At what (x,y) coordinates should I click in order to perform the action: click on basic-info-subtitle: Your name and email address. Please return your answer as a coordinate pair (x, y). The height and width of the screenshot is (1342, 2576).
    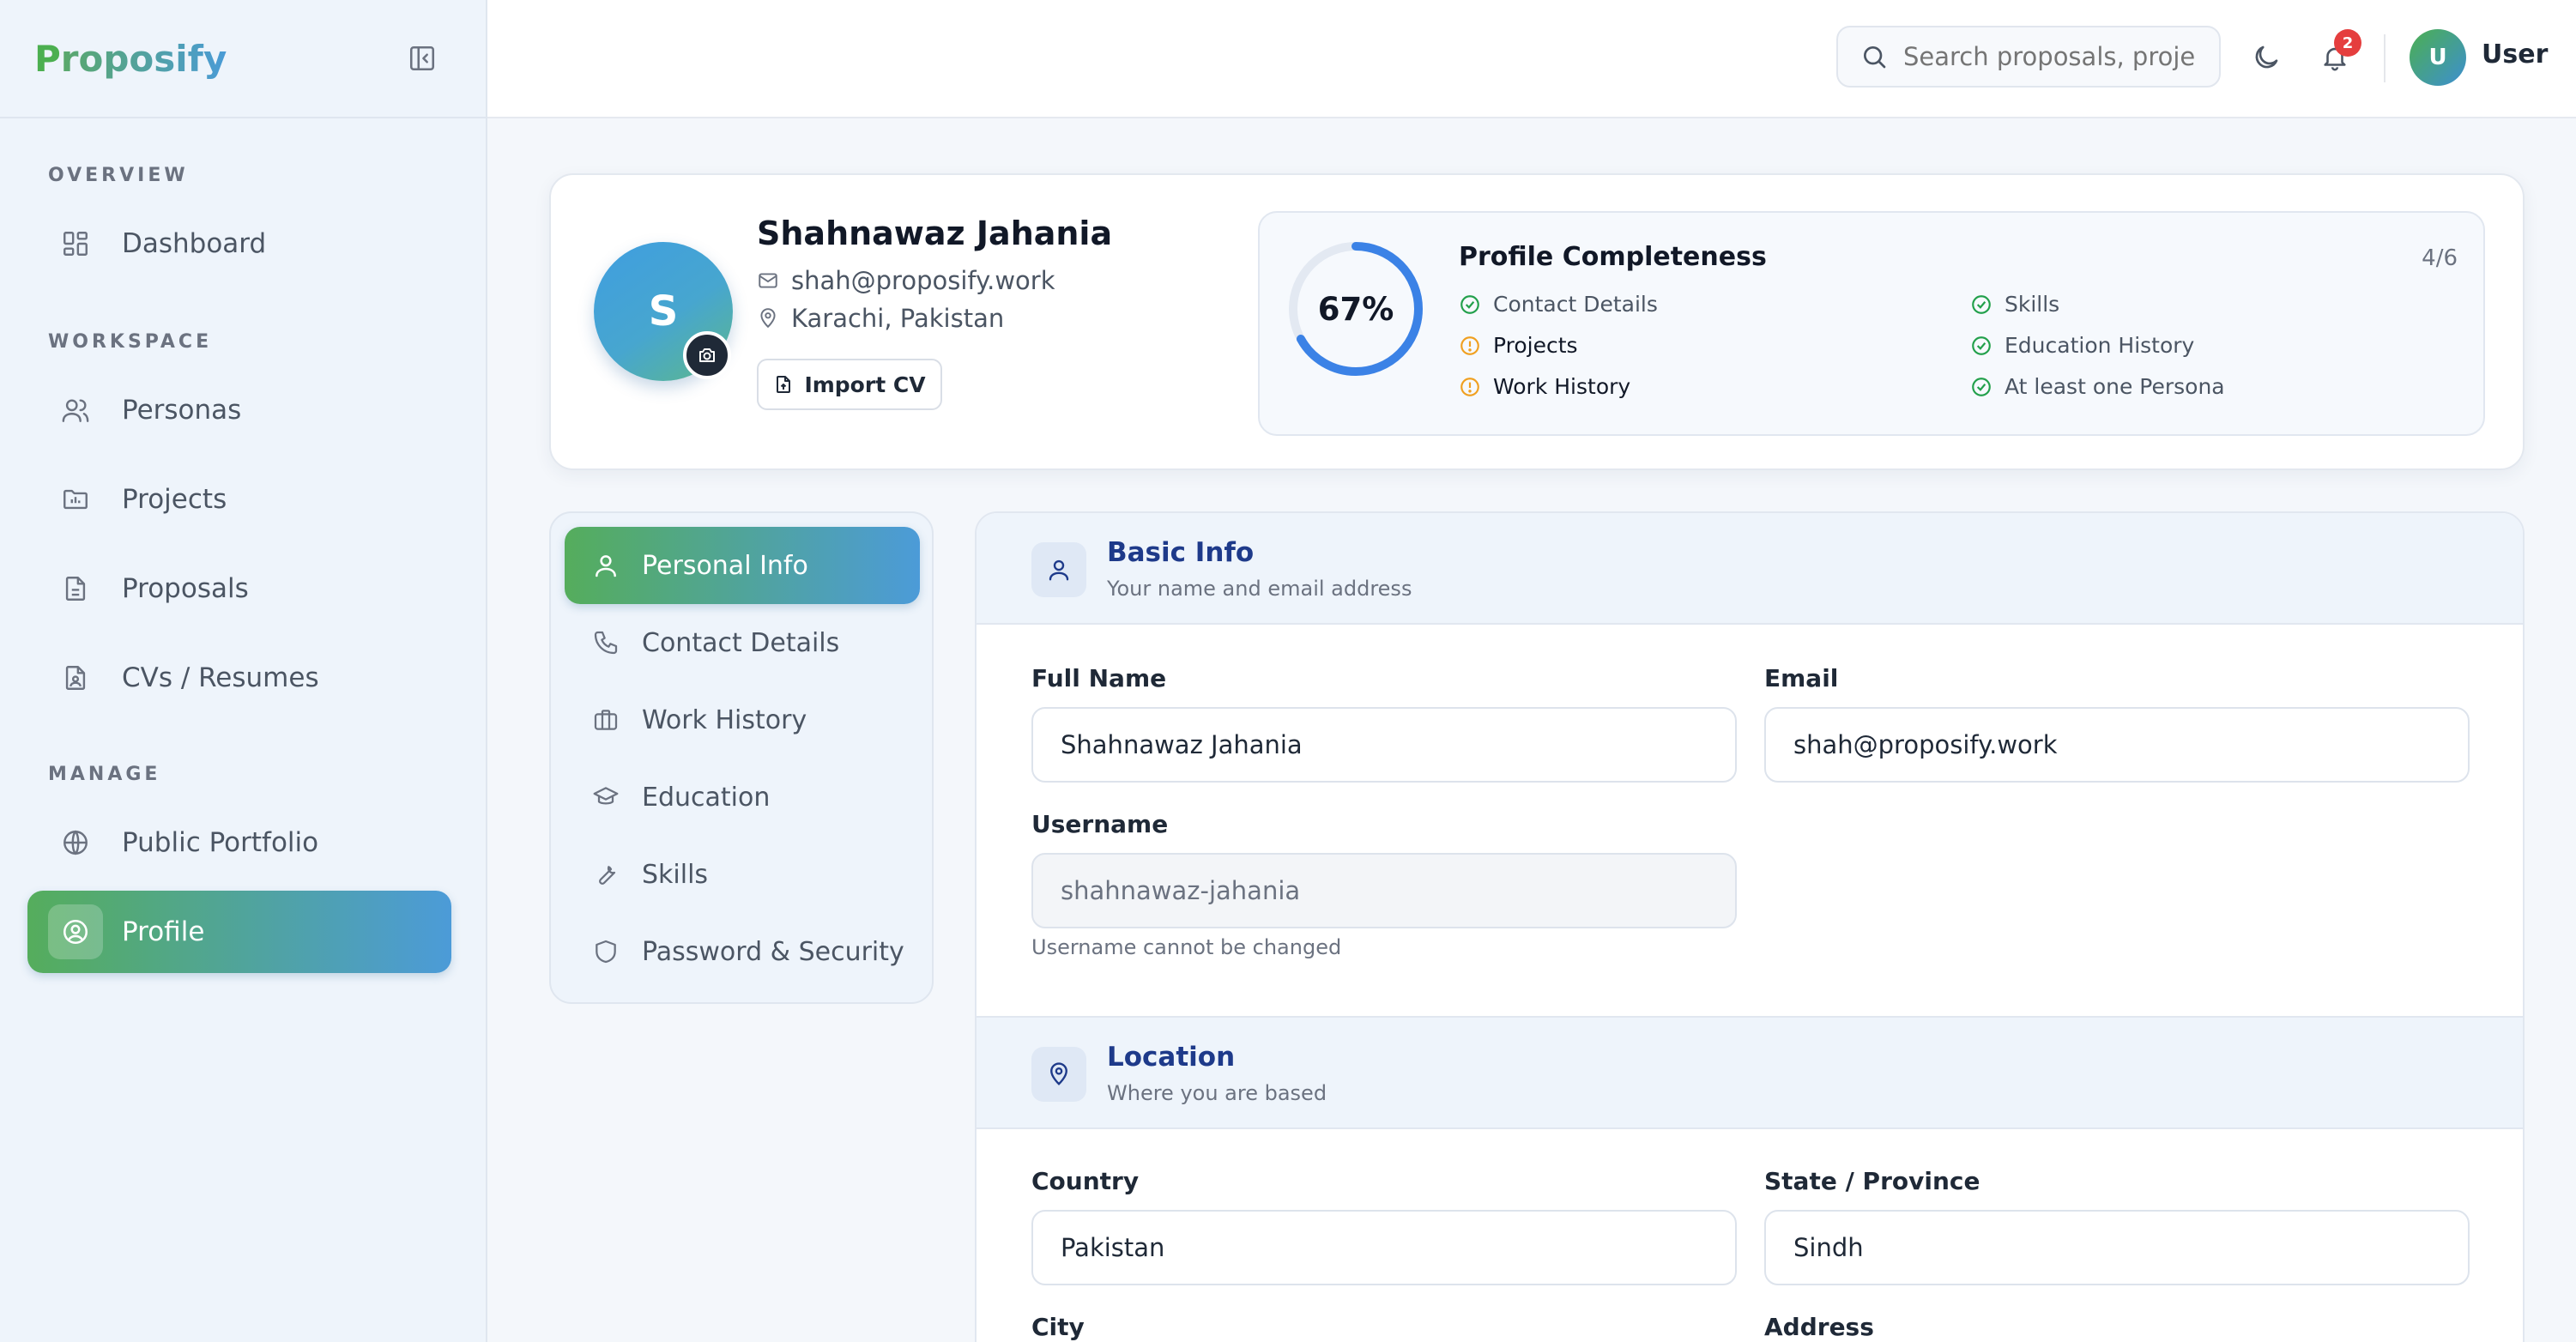
    Looking at the image, I should click on (1259, 589).